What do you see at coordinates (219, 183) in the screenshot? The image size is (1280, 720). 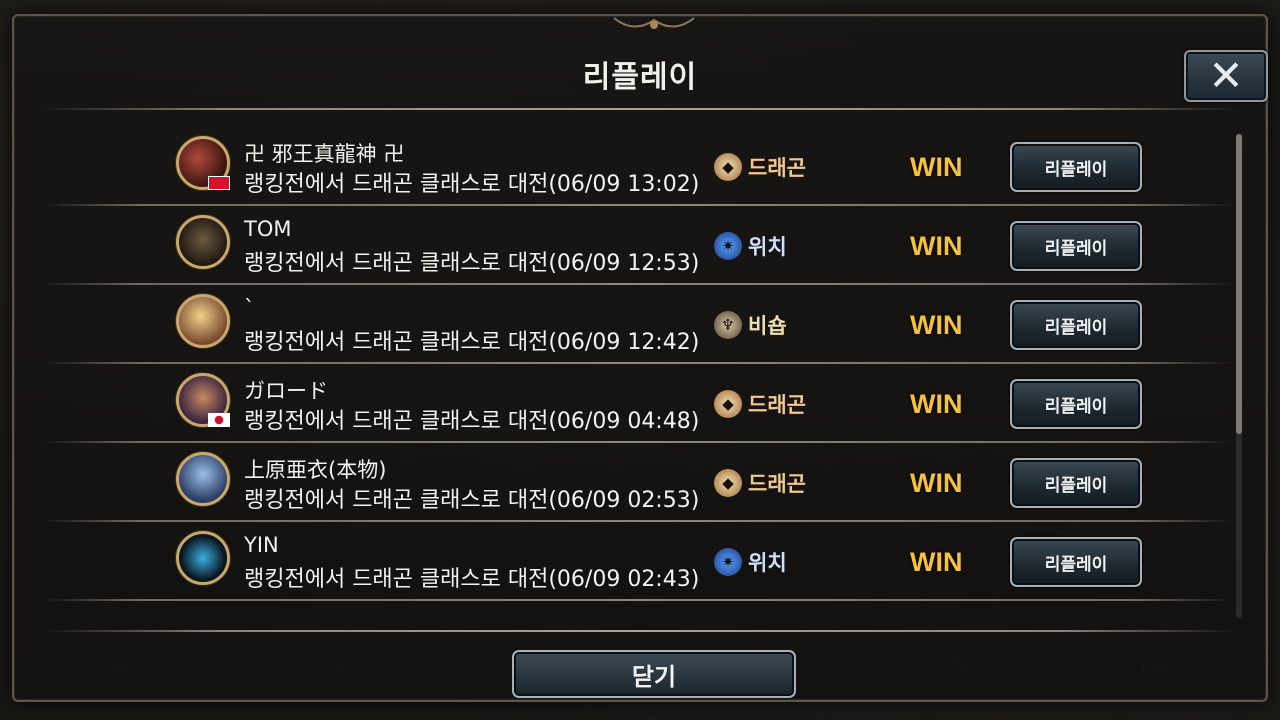 I see `hong-kong-flag-icon` at bounding box center [219, 183].